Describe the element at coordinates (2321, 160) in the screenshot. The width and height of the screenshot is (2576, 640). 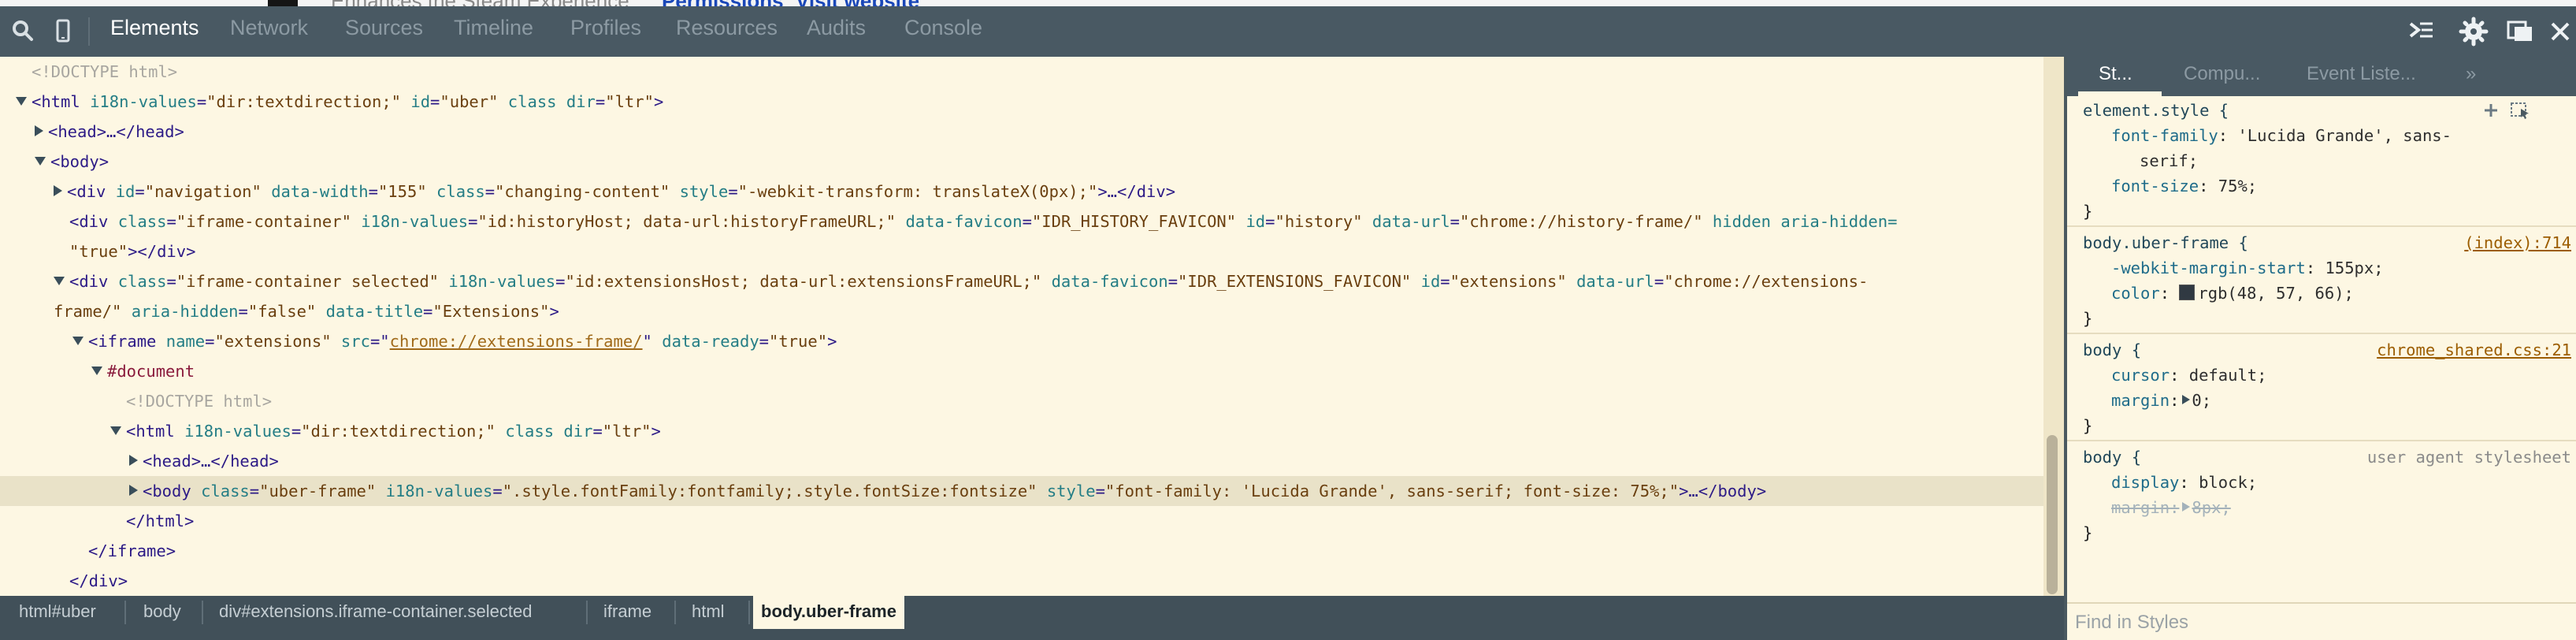
I see `style-decl-font-family-cont: serif;` at that location.